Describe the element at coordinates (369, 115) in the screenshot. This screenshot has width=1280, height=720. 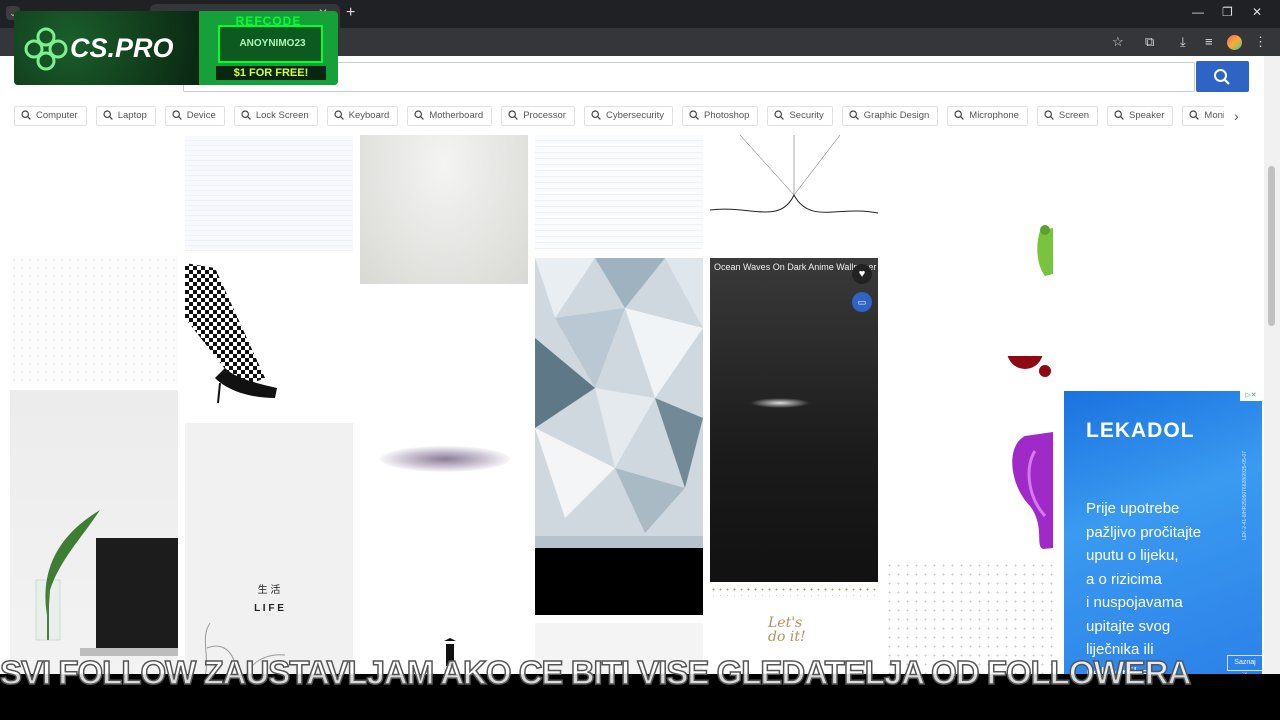
I see `chip-label: Keyboard` at that location.